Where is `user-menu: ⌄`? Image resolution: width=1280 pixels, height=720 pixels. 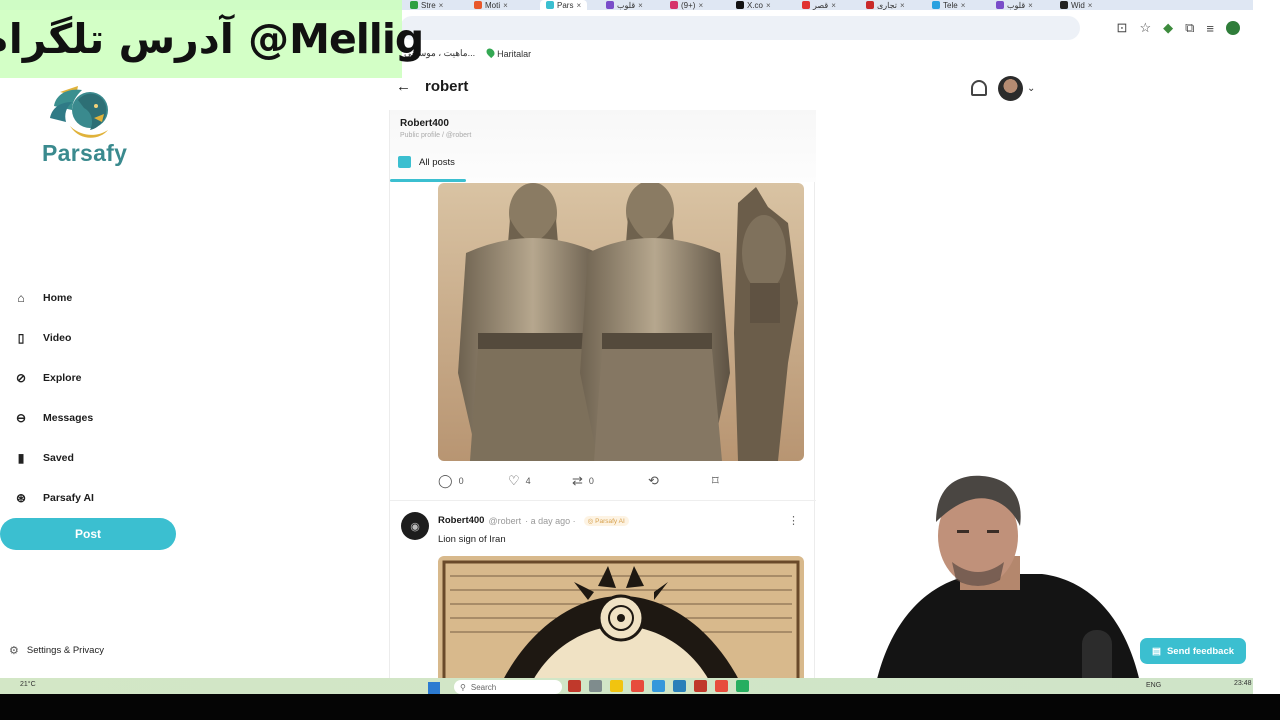
user-menu: ⌄ is located at coordinates (1016, 88).